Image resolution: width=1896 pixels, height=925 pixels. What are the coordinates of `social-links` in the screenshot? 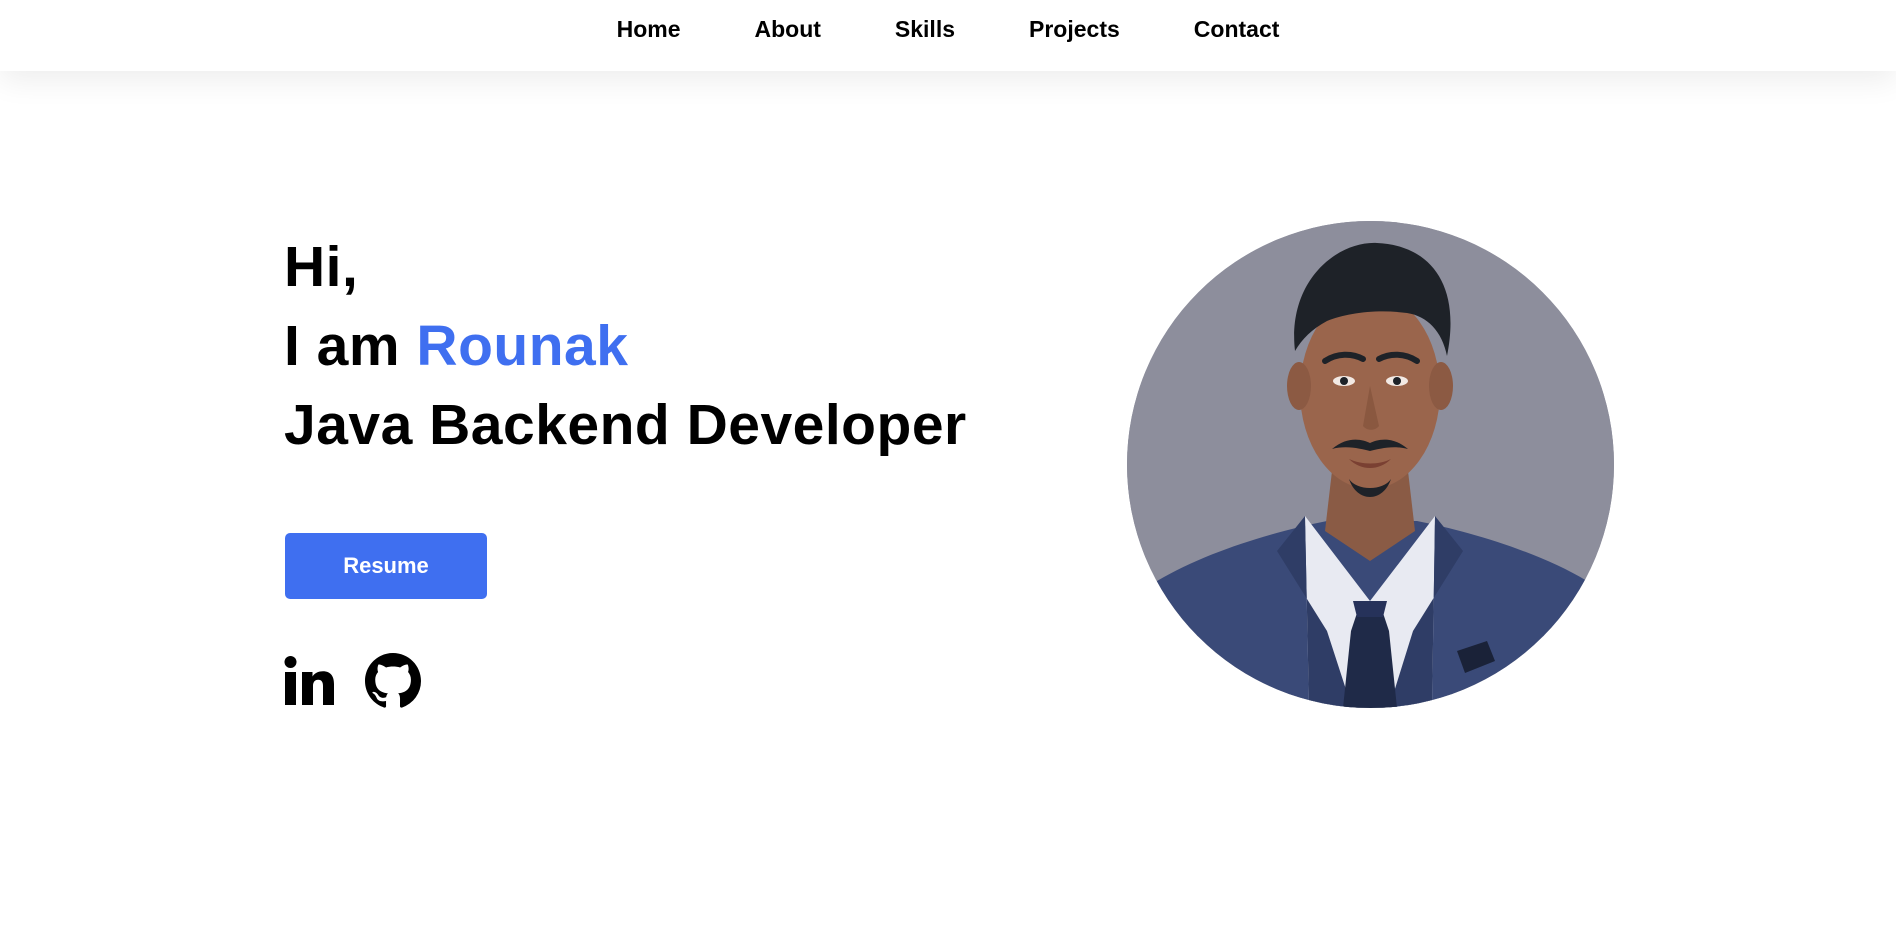 It's located at (352, 683).